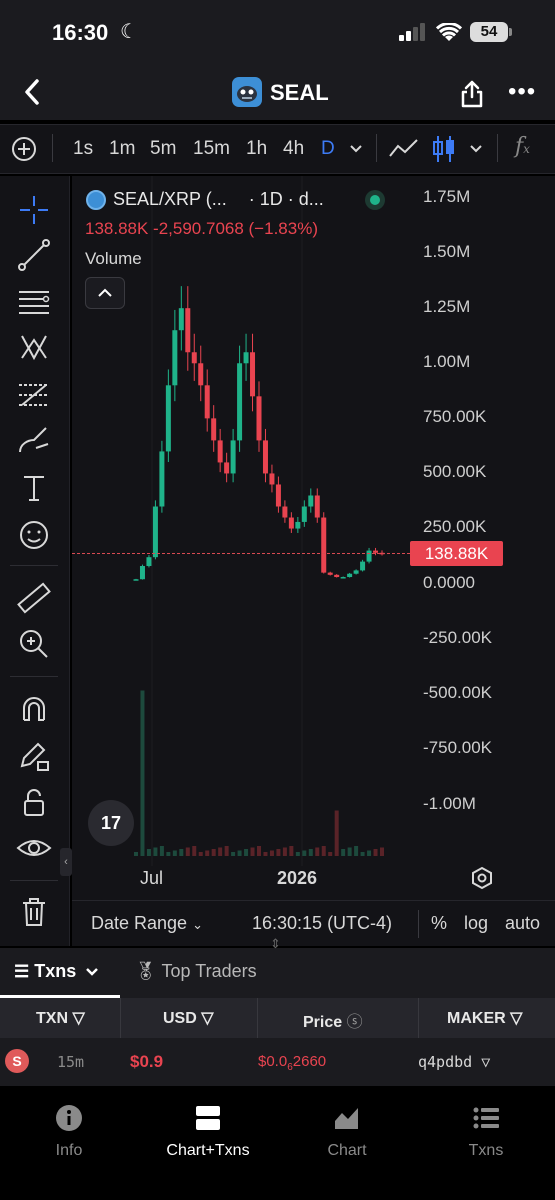  I want to click on magnet-icon, so click(34, 709).